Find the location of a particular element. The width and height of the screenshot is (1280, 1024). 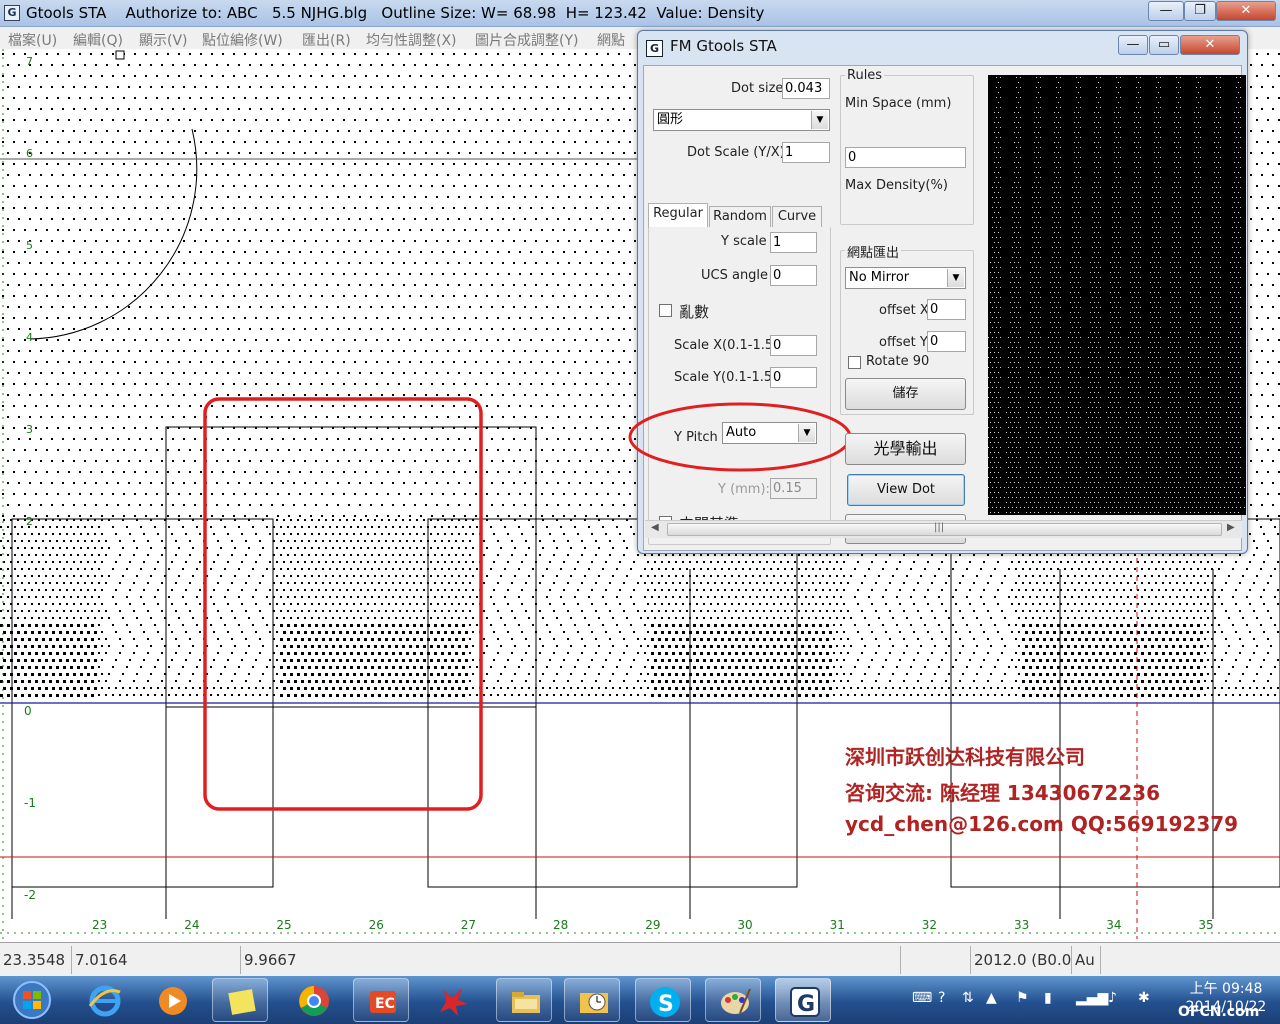

y-scale-label: Y scale is located at coordinates (744, 241).